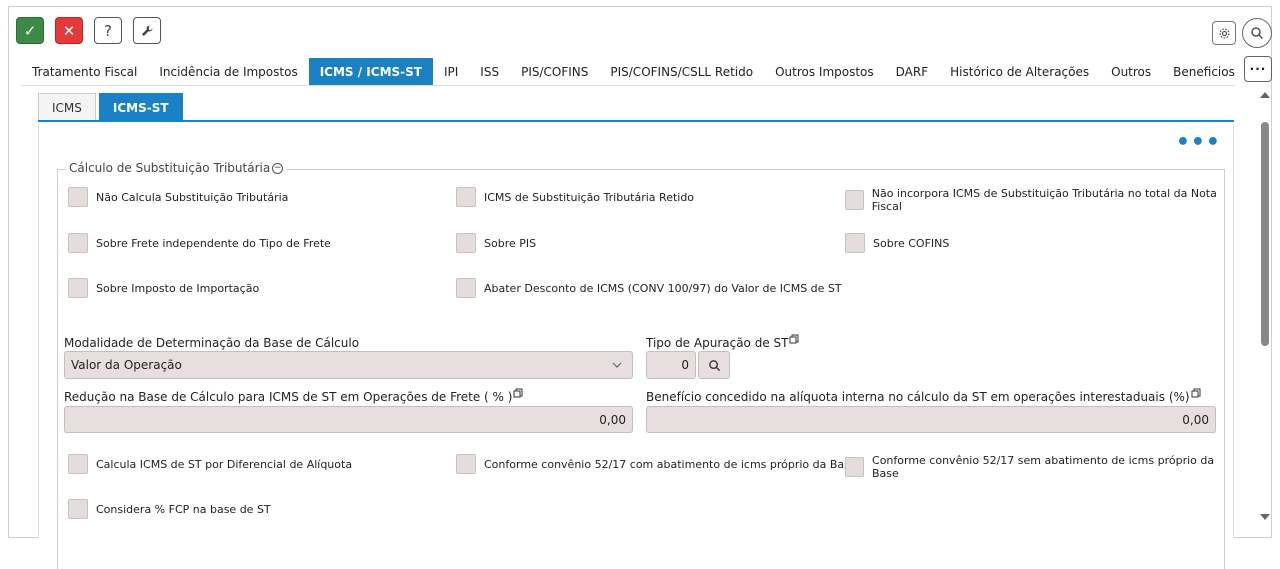  Describe the element at coordinates (178, 288) in the screenshot. I see `checkbox-label: Sobre Imposto de Importação` at that location.